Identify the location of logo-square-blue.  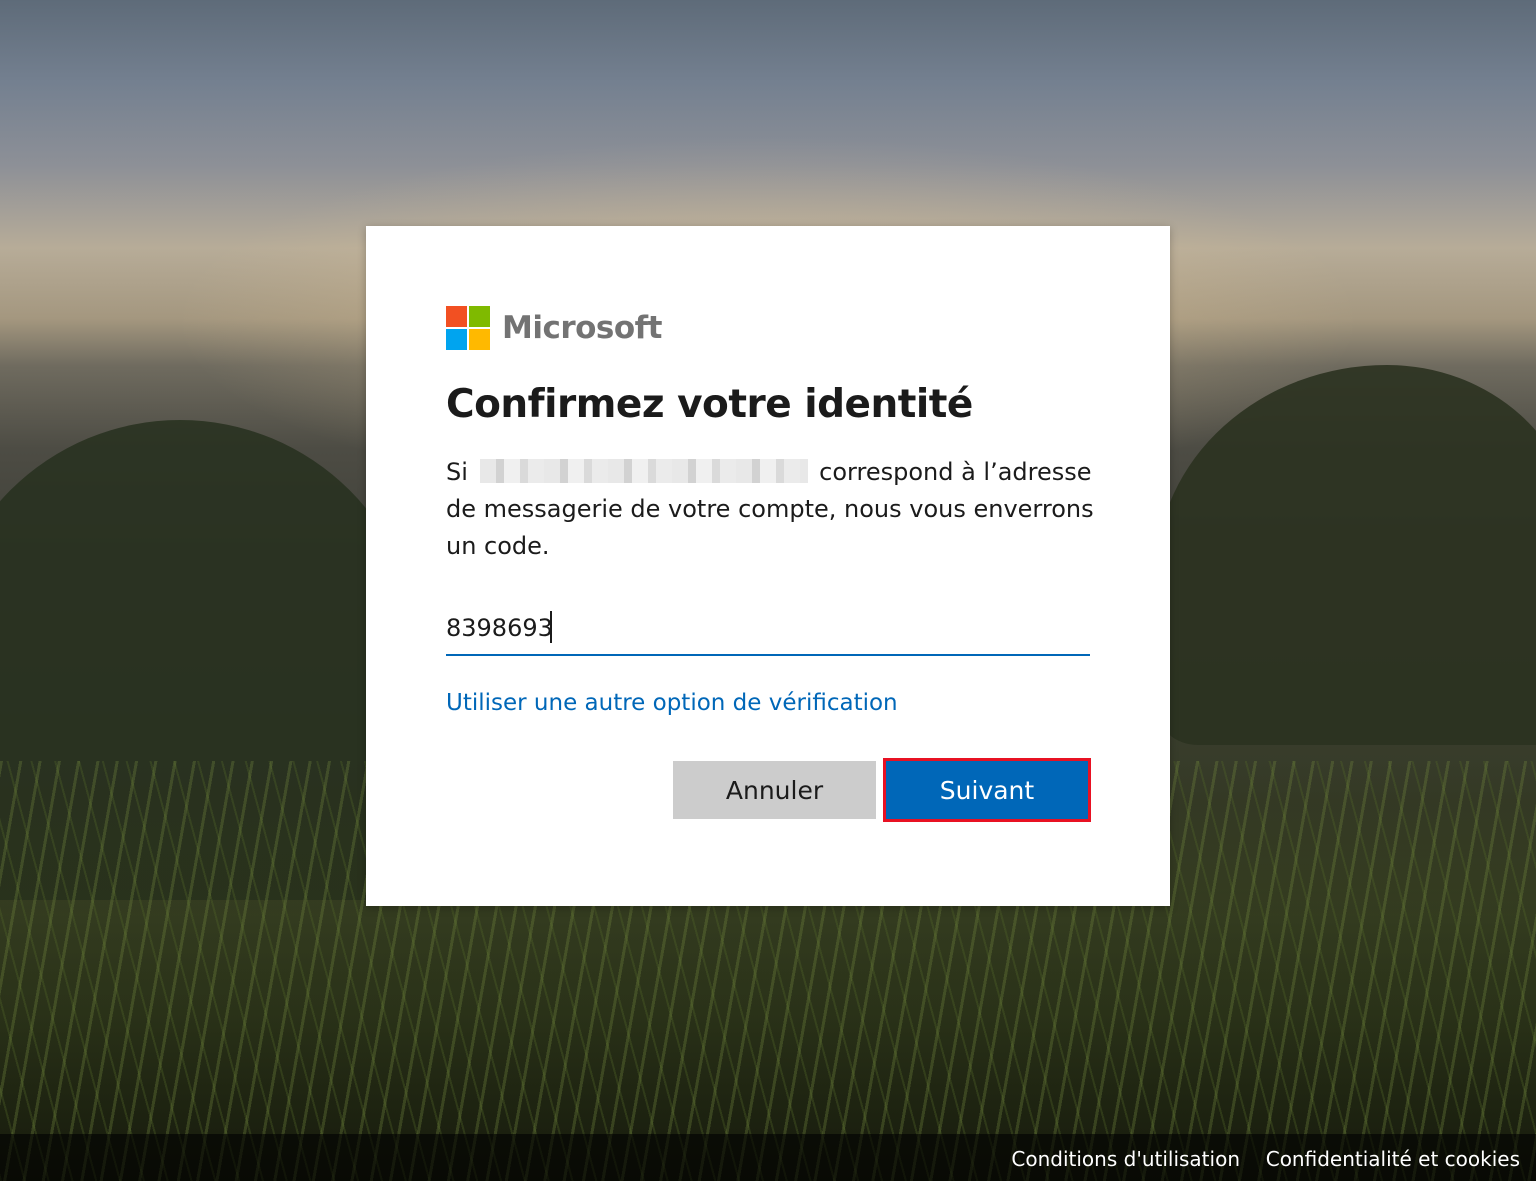
(456, 339).